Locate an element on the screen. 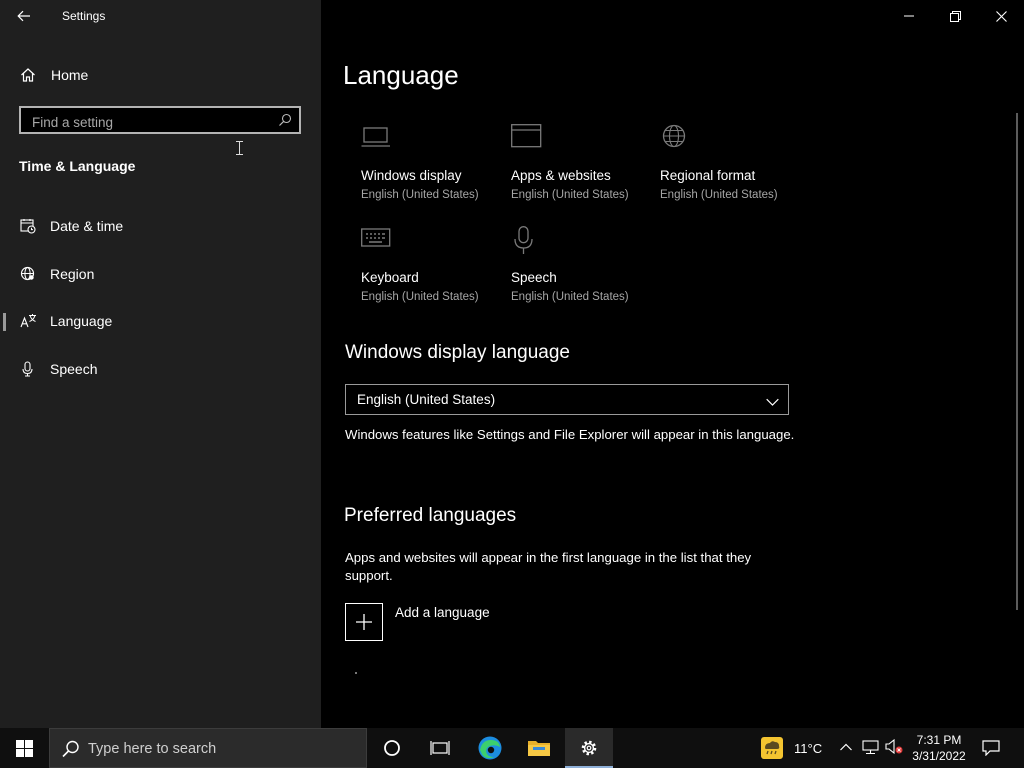 The width and height of the screenshot is (1024, 768). preferred-languages-heading: Preferred languages is located at coordinates (430, 515).